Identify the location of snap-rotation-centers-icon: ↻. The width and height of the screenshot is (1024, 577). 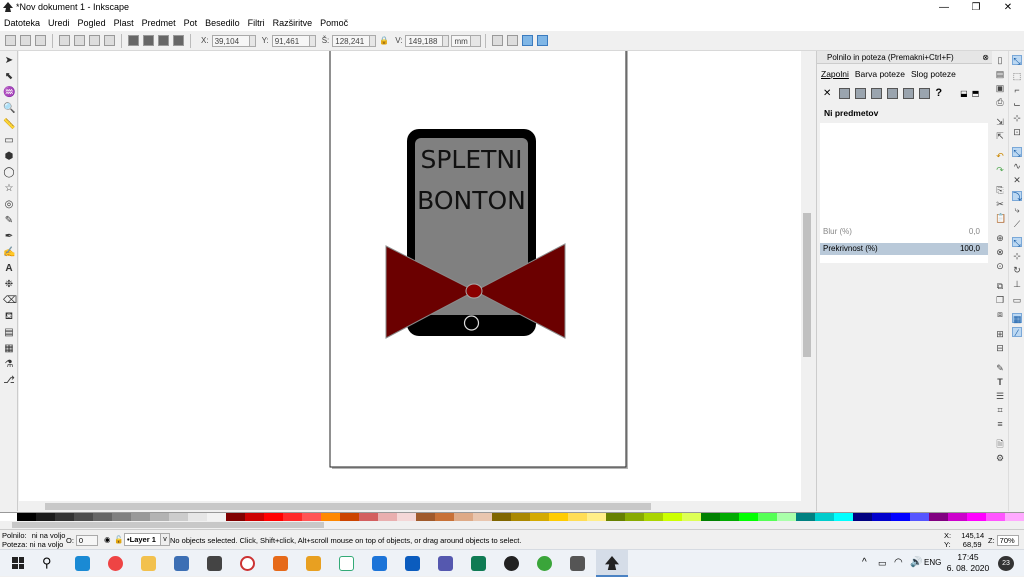
(1017, 270).